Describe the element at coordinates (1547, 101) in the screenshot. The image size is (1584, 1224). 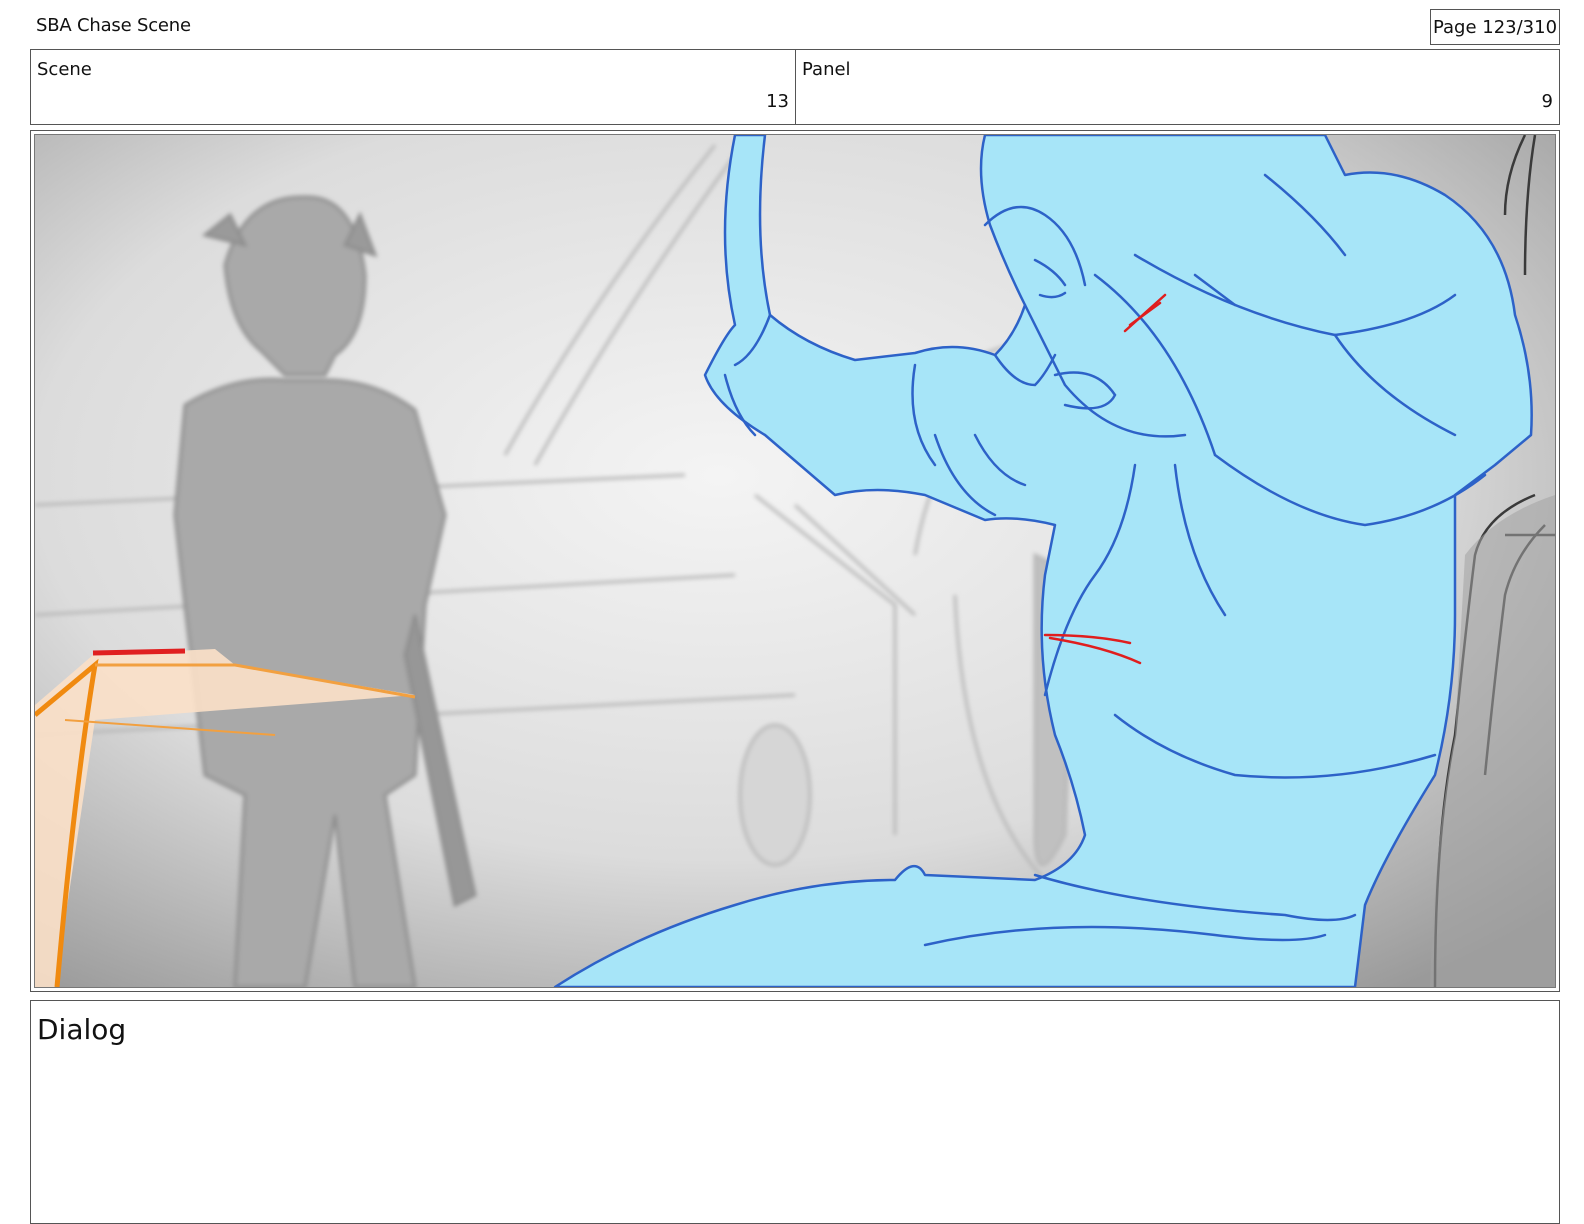
I see `panel-number: 9` at that location.